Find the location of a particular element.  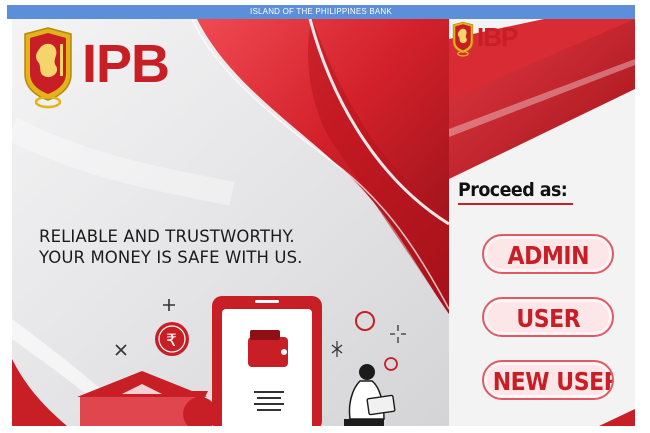

window-title: ISLAND OF THE PHILIPPINES BANK is located at coordinates (321, 11).